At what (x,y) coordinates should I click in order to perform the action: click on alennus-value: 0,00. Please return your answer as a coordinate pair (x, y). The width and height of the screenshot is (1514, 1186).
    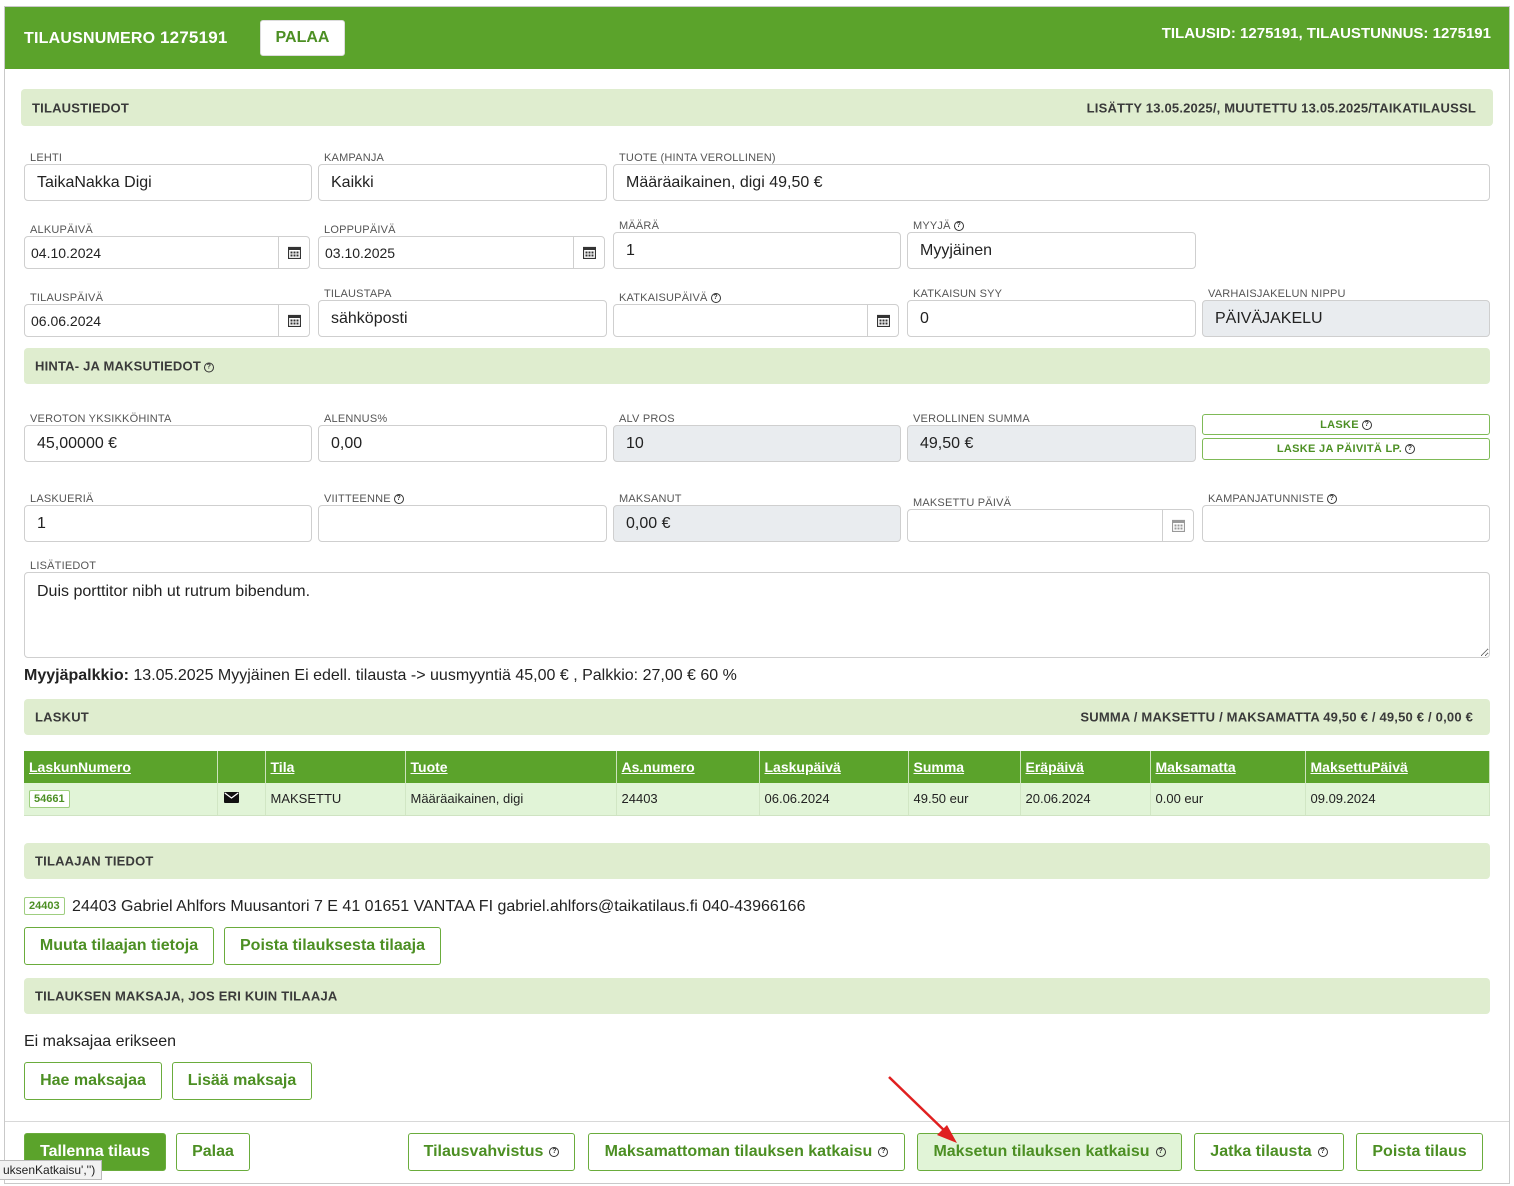
    Looking at the image, I should click on (462, 443).